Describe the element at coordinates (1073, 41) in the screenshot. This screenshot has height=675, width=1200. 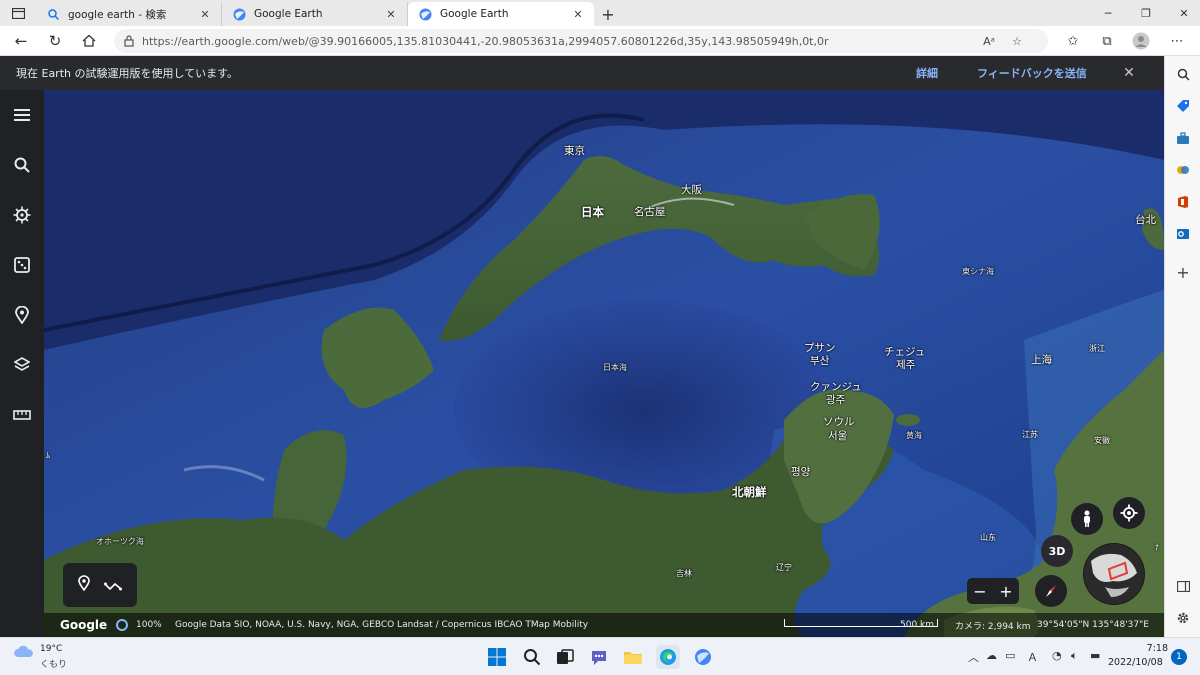
I see `favorites-button: ✩` at that location.